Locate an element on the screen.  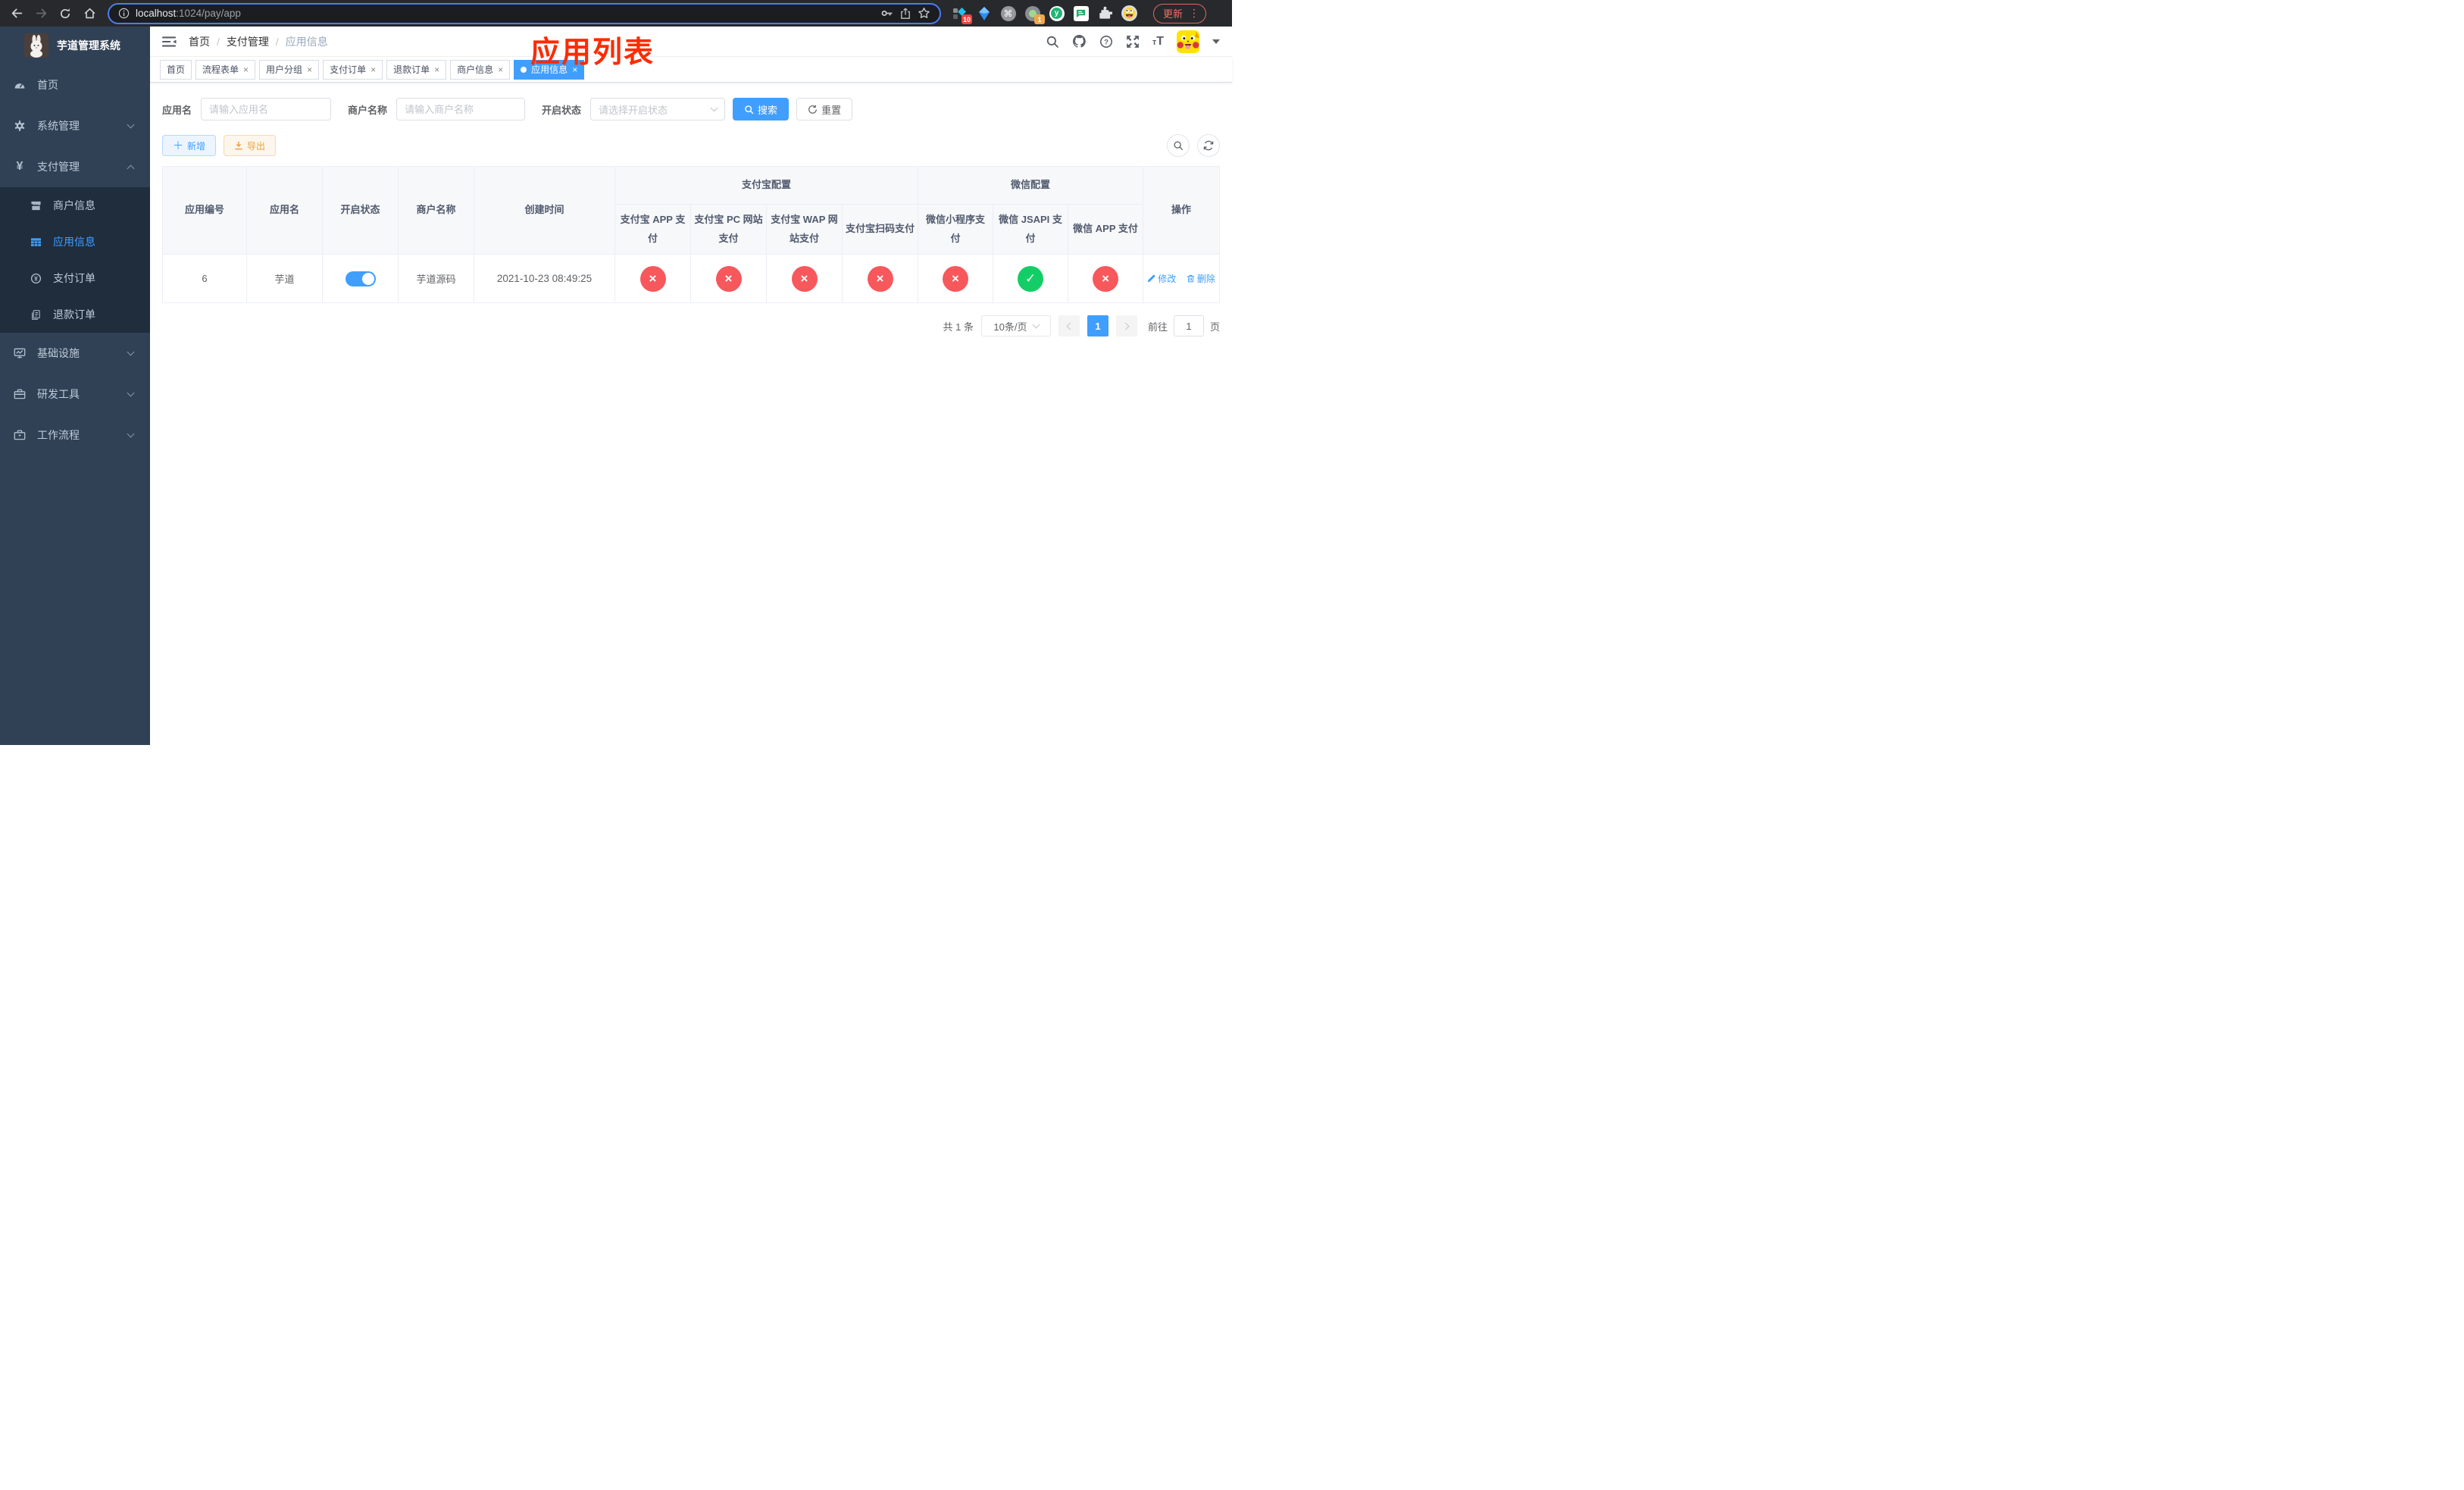
sidebar-collapse-icon is located at coordinates (169, 42).